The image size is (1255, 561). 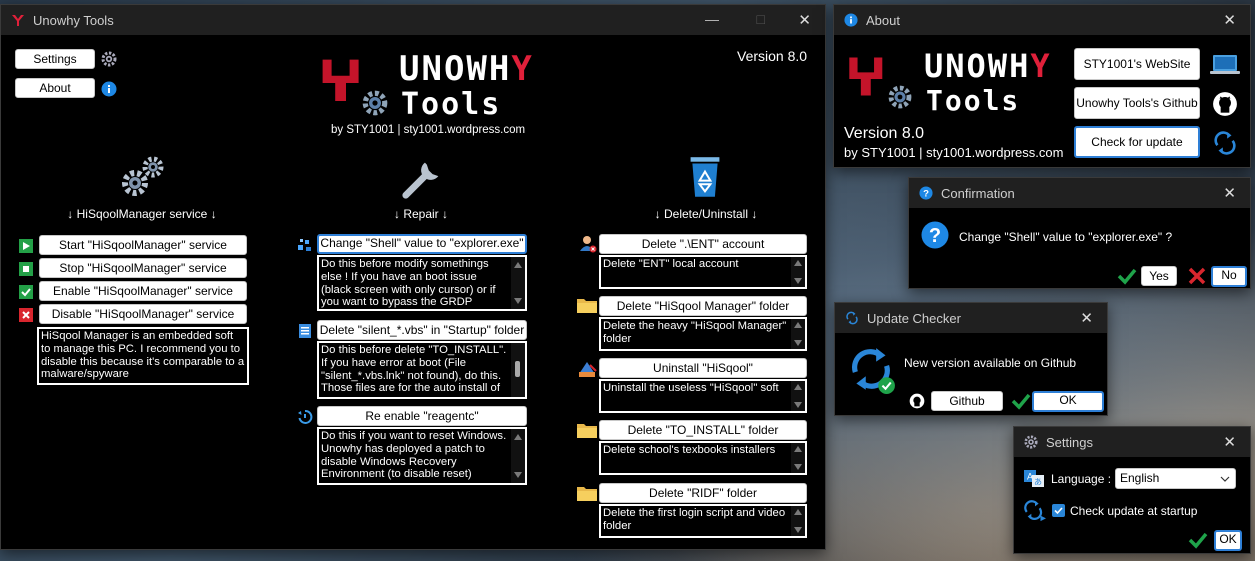 I want to click on enable-service-button: Enable "HiSqoolManager" service, so click(x=143, y=291).